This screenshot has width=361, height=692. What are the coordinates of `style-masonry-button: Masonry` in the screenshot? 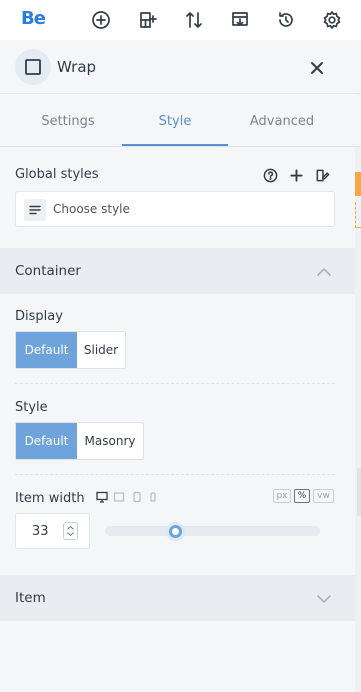 It's located at (110, 441).